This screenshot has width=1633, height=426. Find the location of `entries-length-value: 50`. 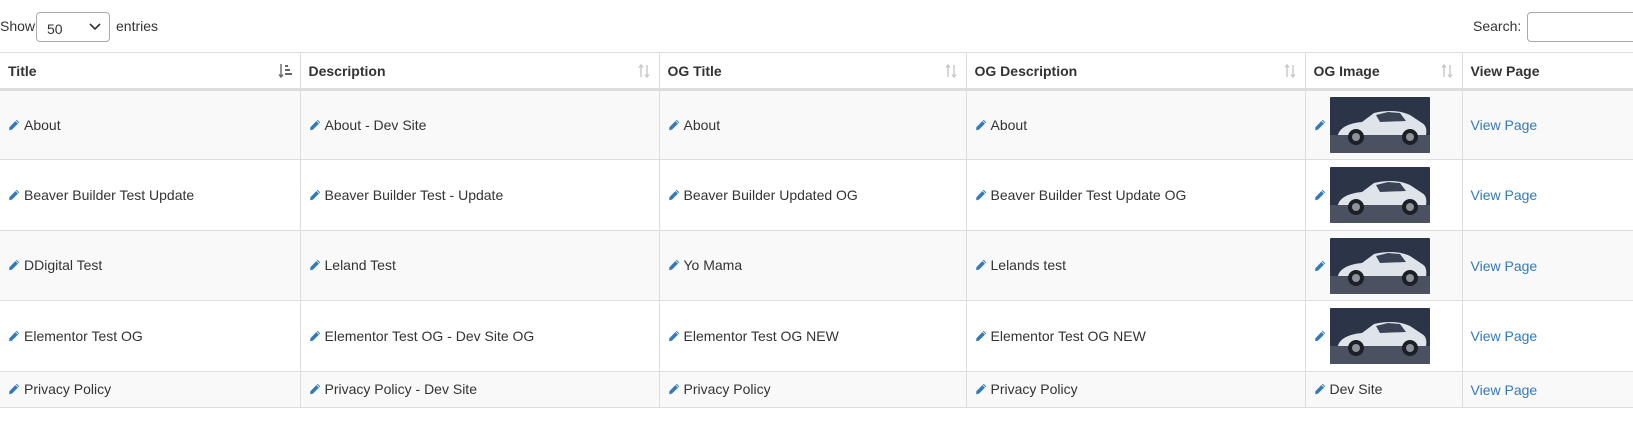

entries-length-value: 50 is located at coordinates (55, 29).